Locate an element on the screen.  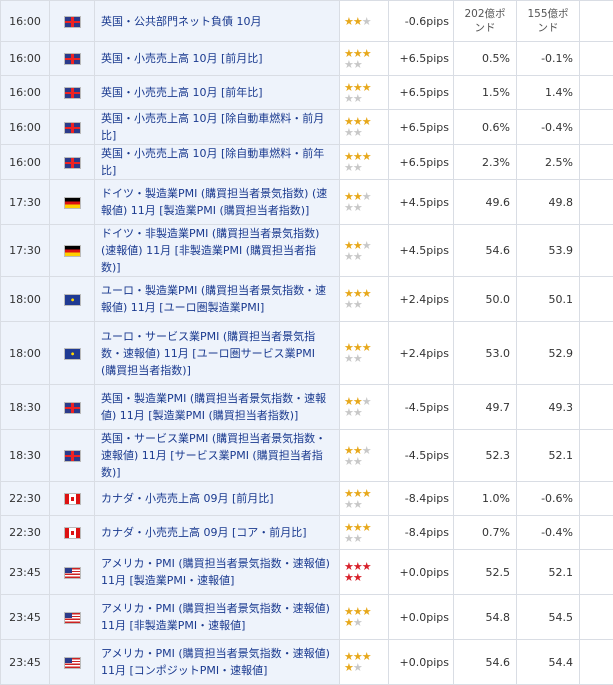
event-link: カナダ・小売売上高 09月 [コア・前月比] is located at coordinates (204, 532).